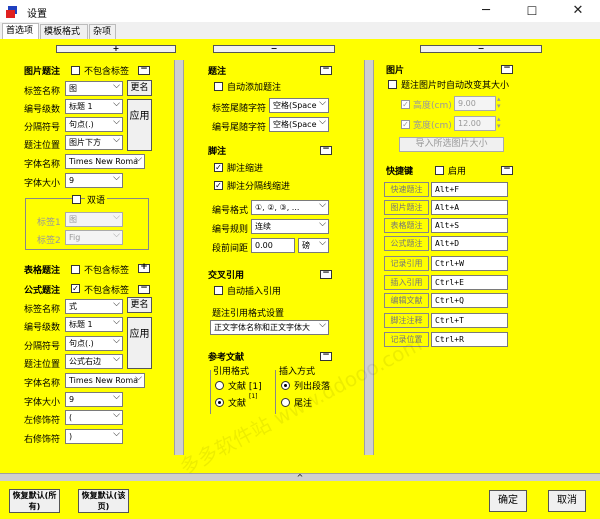 The width and height of the screenshot is (600, 519). What do you see at coordinates (469, 189) in the screenshot?
I see `hotkey-input: Alt+F` at bounding box center [469, 189].